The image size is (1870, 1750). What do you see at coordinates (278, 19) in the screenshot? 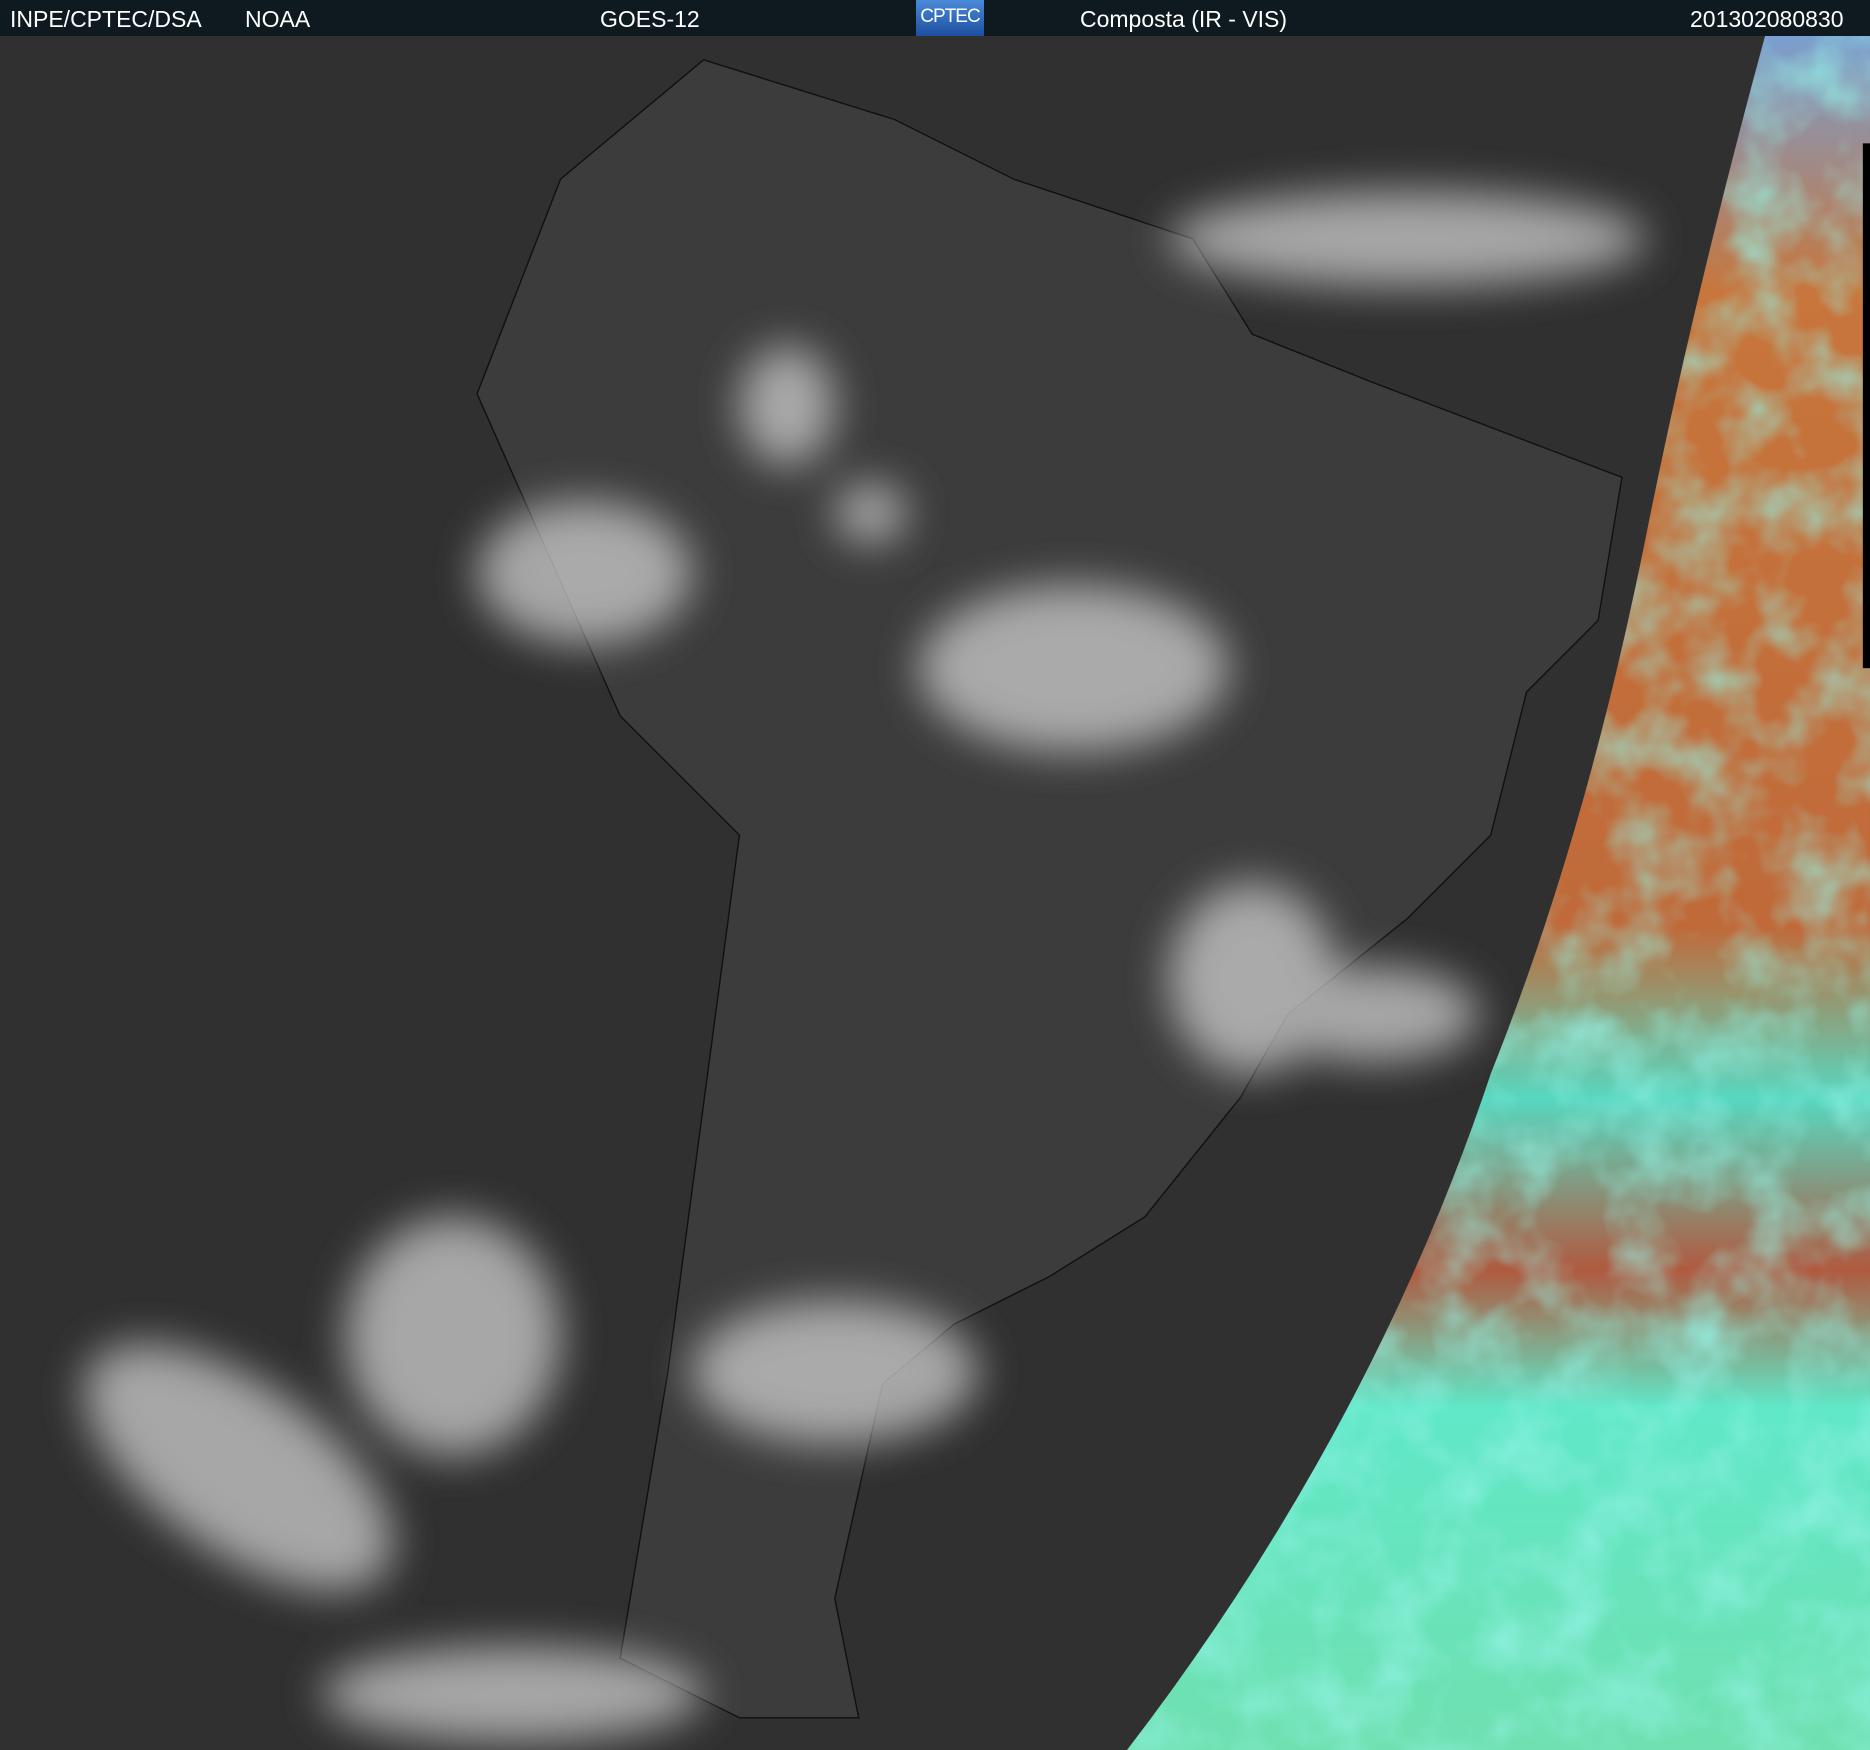
I see `agency-label: NOAA` at bounding box center [278, 19].